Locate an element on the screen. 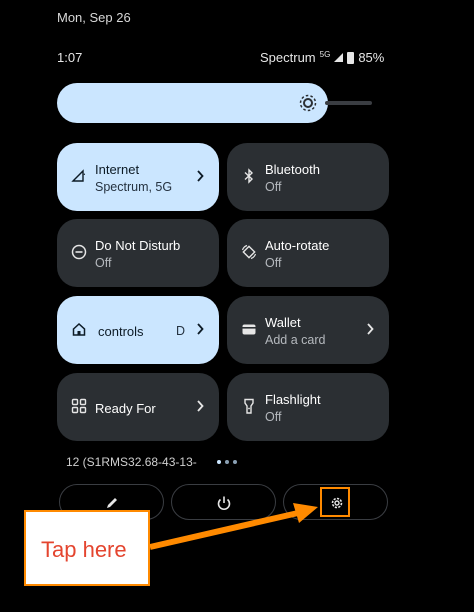  tile-ready-for: Ready For is located at coordinates (138, 407).